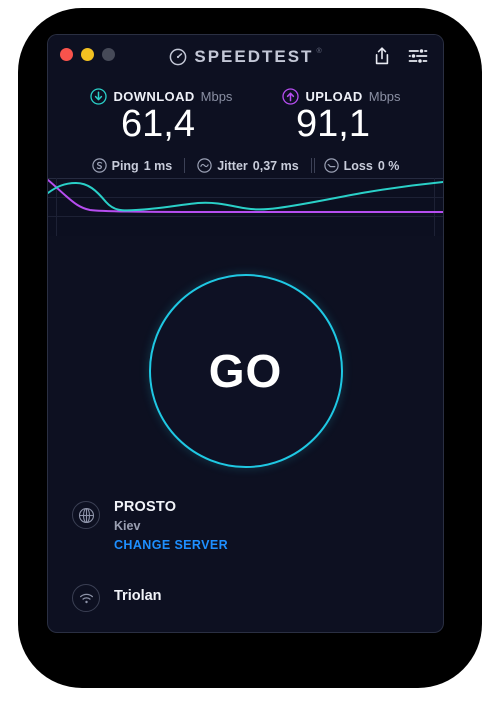 The width and height of the screenshot is (500, 704). I want to click on jitter-icon, so click(204, 165).